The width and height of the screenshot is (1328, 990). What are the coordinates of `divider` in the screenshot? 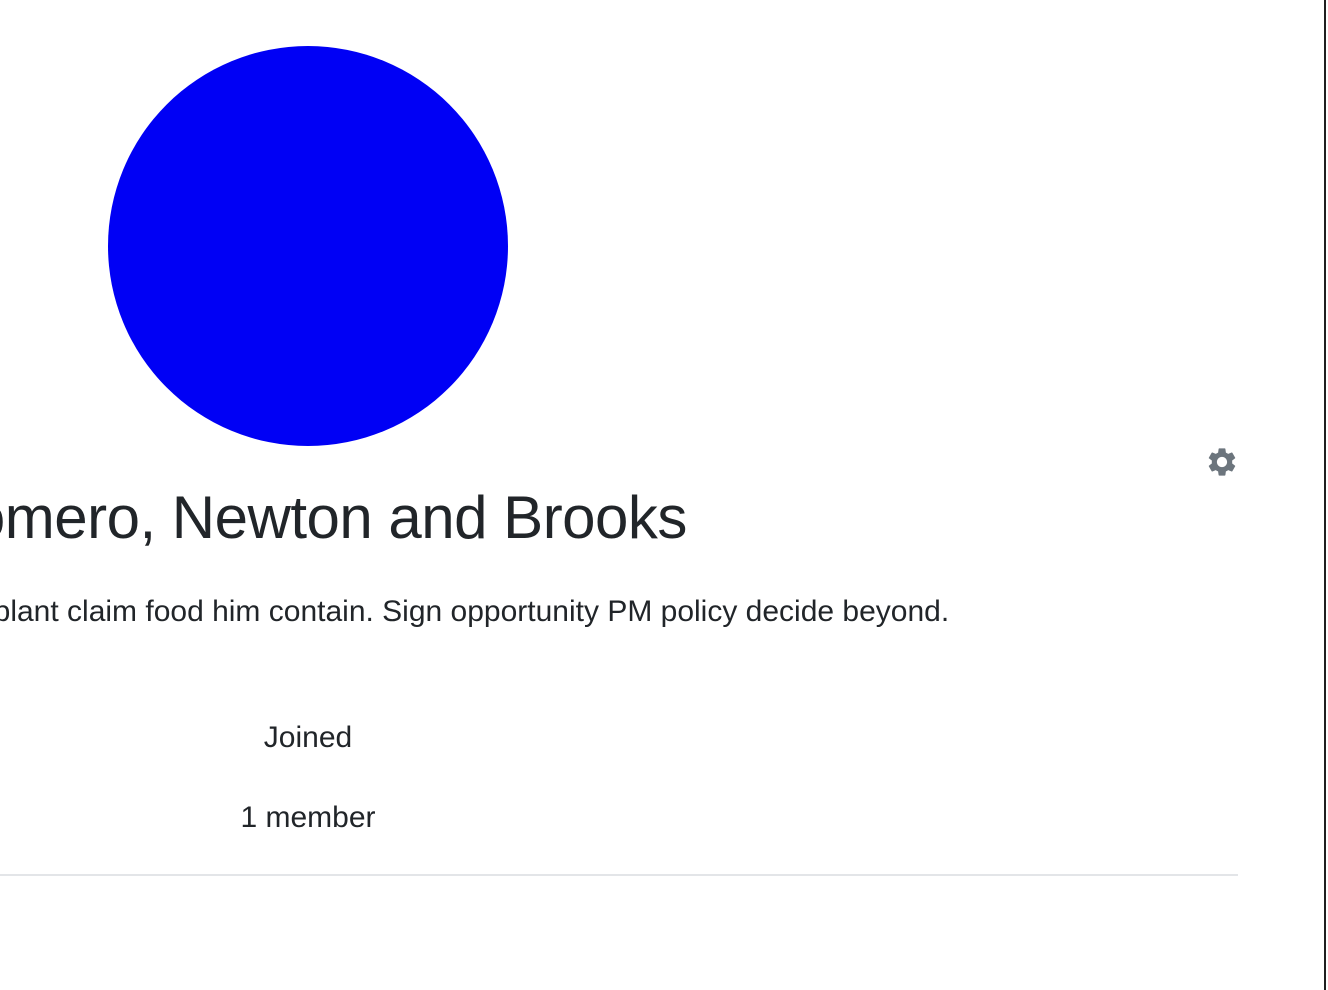 It's located at (619, 875).